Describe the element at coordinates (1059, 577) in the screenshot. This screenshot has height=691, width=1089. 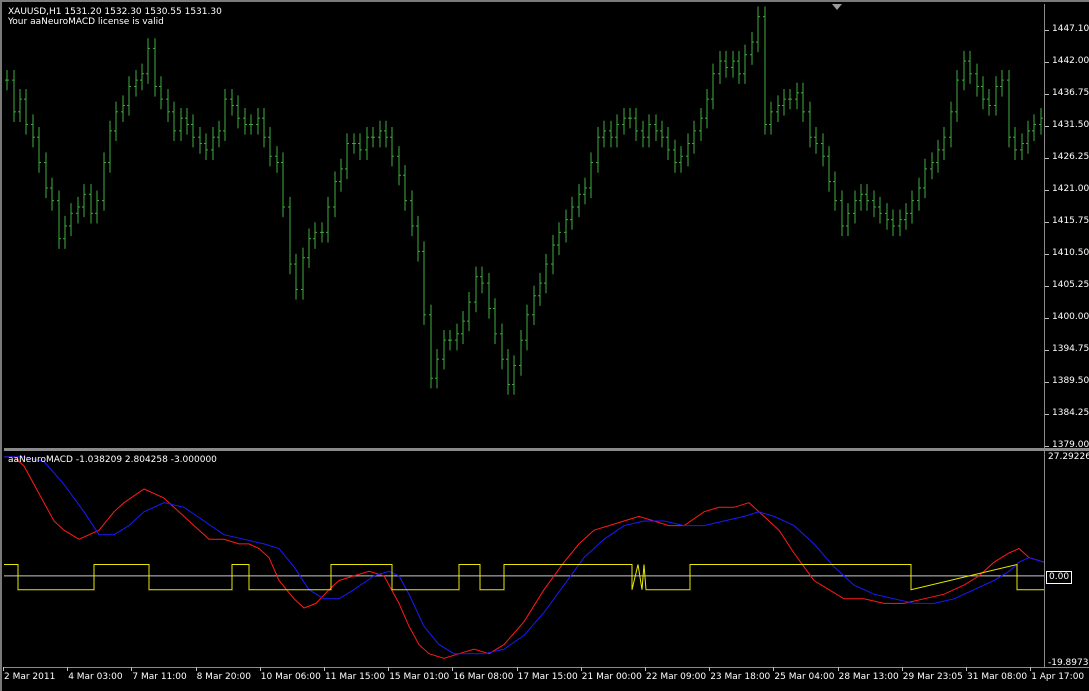
I see `indicator-zero-value: 0.00` at that location.